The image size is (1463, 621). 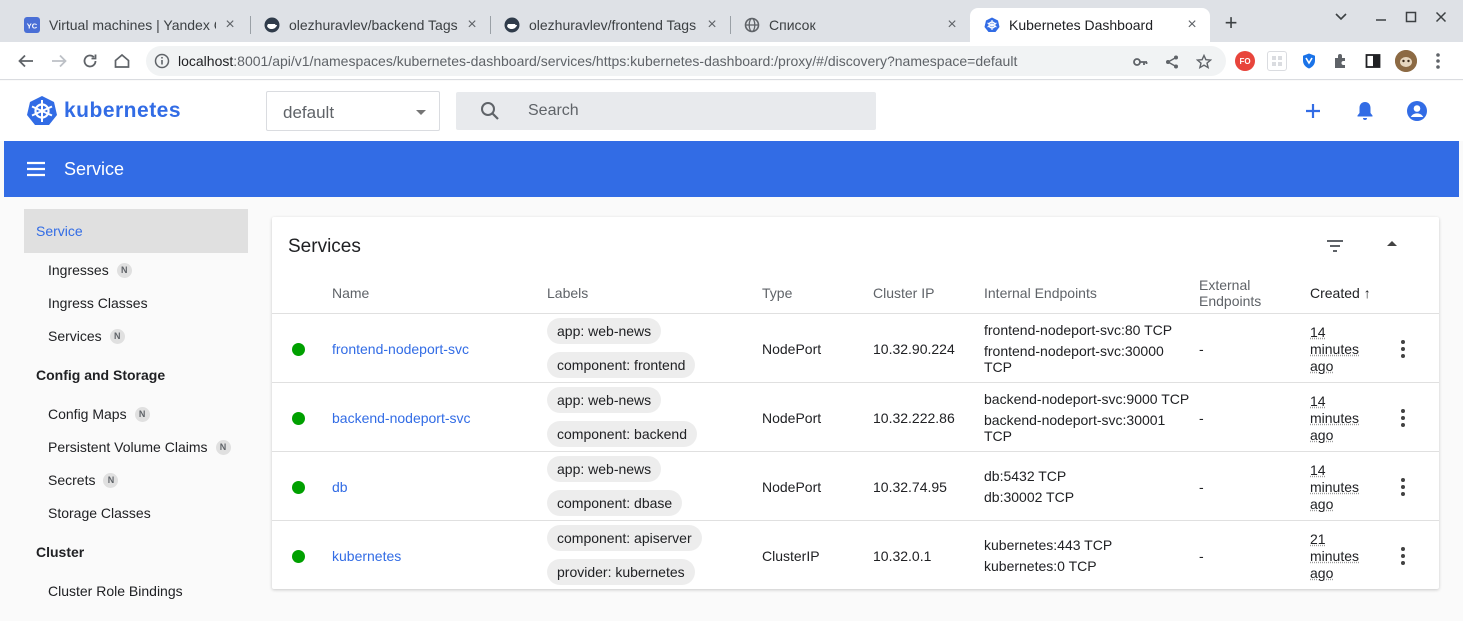 What do you see at coordinates (115, 591) in the screenshot?
I see `sidebar-item-cluster-role-bindings: Cluster Role Bindings` at bounding box center [115, 591].